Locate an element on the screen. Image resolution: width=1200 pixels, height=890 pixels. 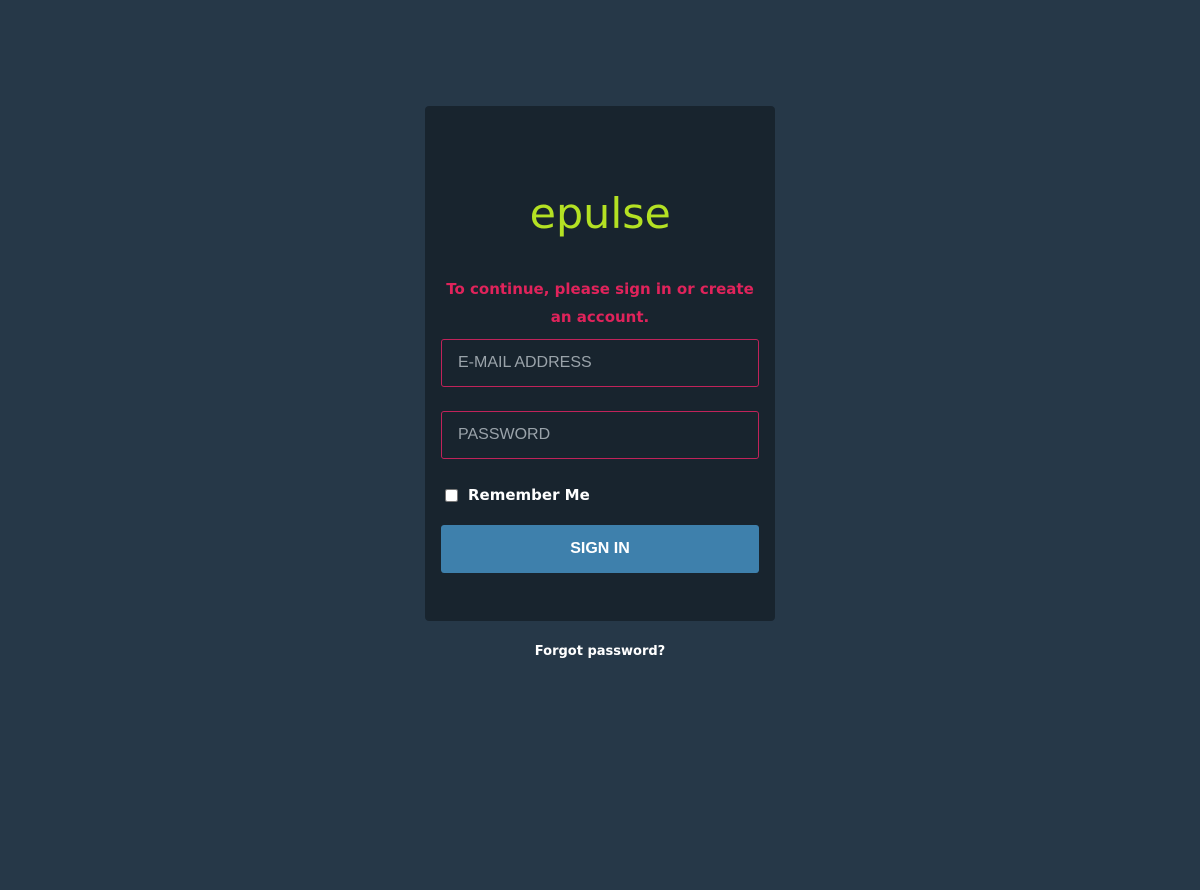
email-input is located at coordinates (600, 363).